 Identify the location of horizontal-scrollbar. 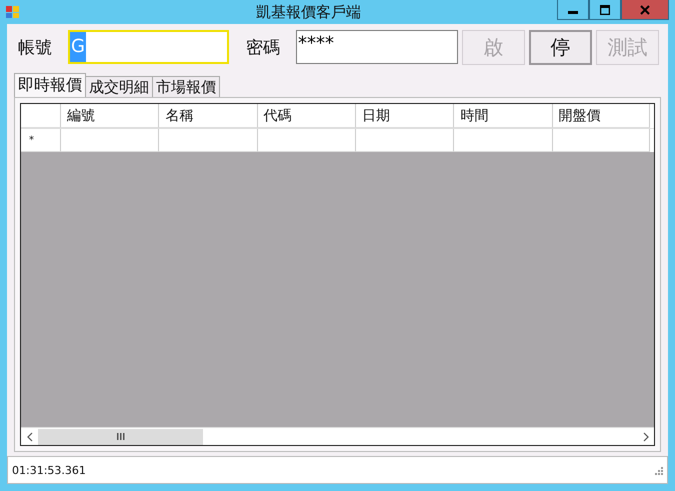
(337, 436).